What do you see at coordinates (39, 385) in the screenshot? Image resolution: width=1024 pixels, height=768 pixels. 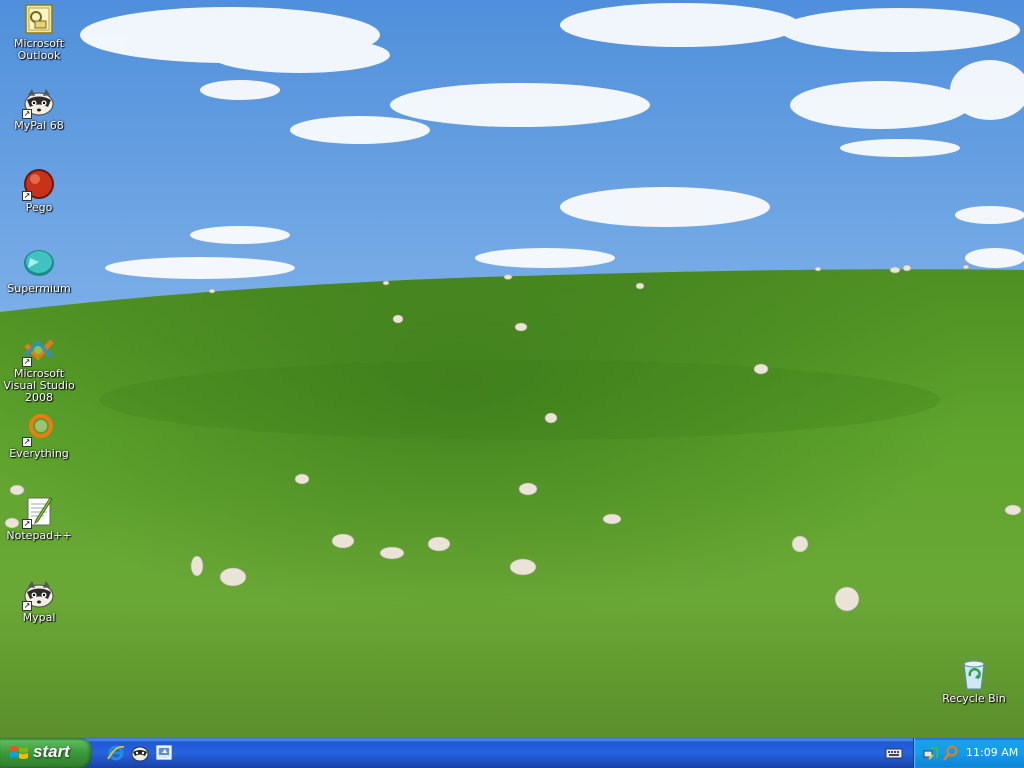 I see `desktop-icon-label: Microsoft Visual Studio 2008` at bounding box center [39, 385].